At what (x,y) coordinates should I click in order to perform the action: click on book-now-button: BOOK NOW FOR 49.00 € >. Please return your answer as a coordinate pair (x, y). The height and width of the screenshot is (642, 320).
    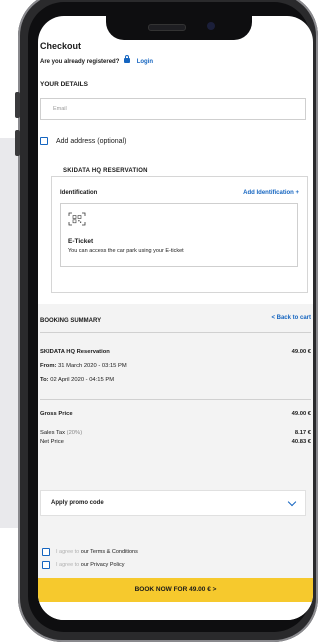
    Looking at the image, I should click on (175, 590).